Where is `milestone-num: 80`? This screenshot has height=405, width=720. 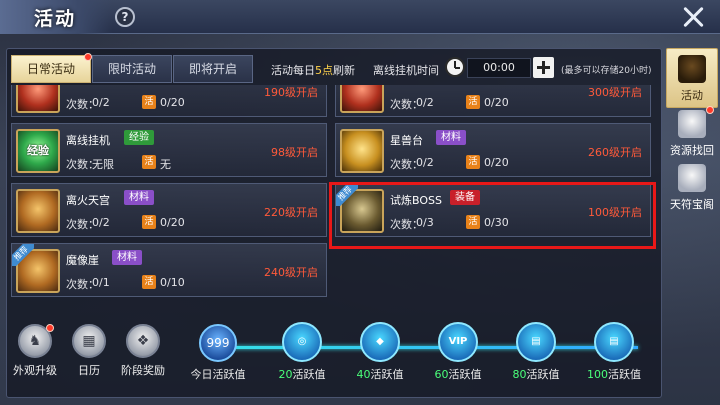 milestone-num: 80 is located at coordinates (519, 374).